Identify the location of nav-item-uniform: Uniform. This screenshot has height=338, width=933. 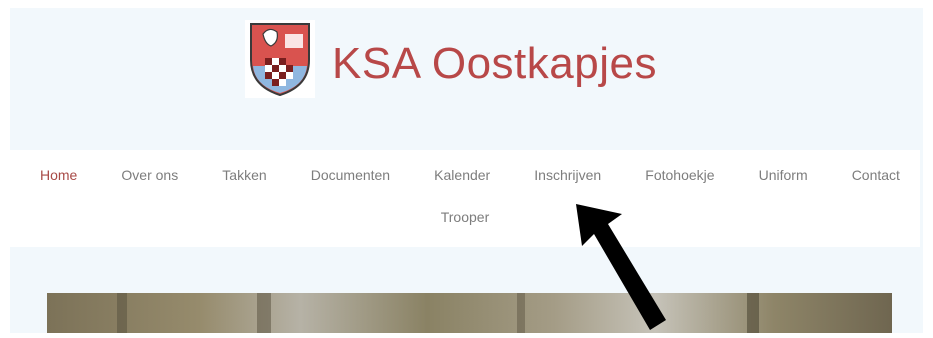
(783, 175).